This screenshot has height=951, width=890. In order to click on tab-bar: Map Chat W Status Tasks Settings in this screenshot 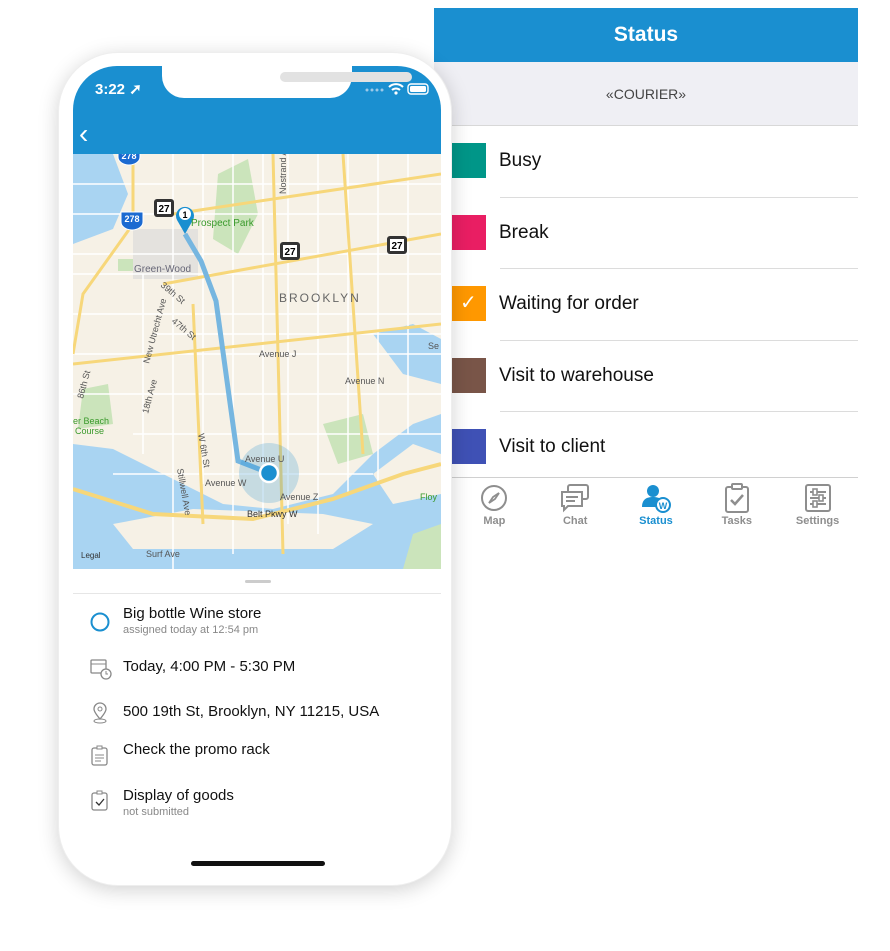, I will do `click(646, 508)`.